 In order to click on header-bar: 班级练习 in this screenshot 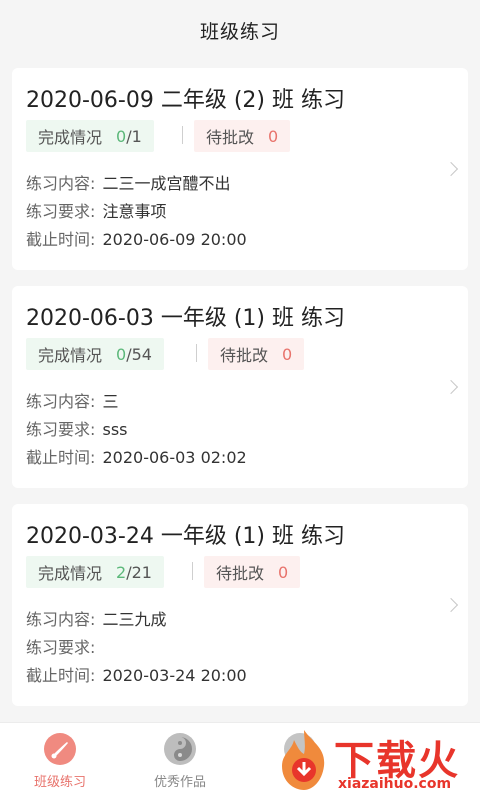, I will do `click(240, 30)`.